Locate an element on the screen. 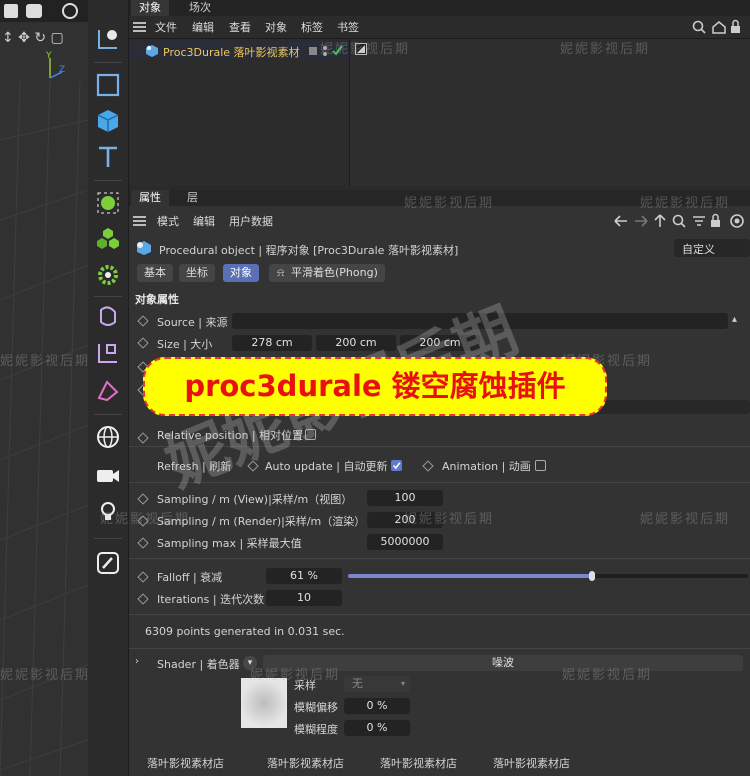  object-name: Proc3Durale 落叶影视素材 is located at coordinates (231, 52).